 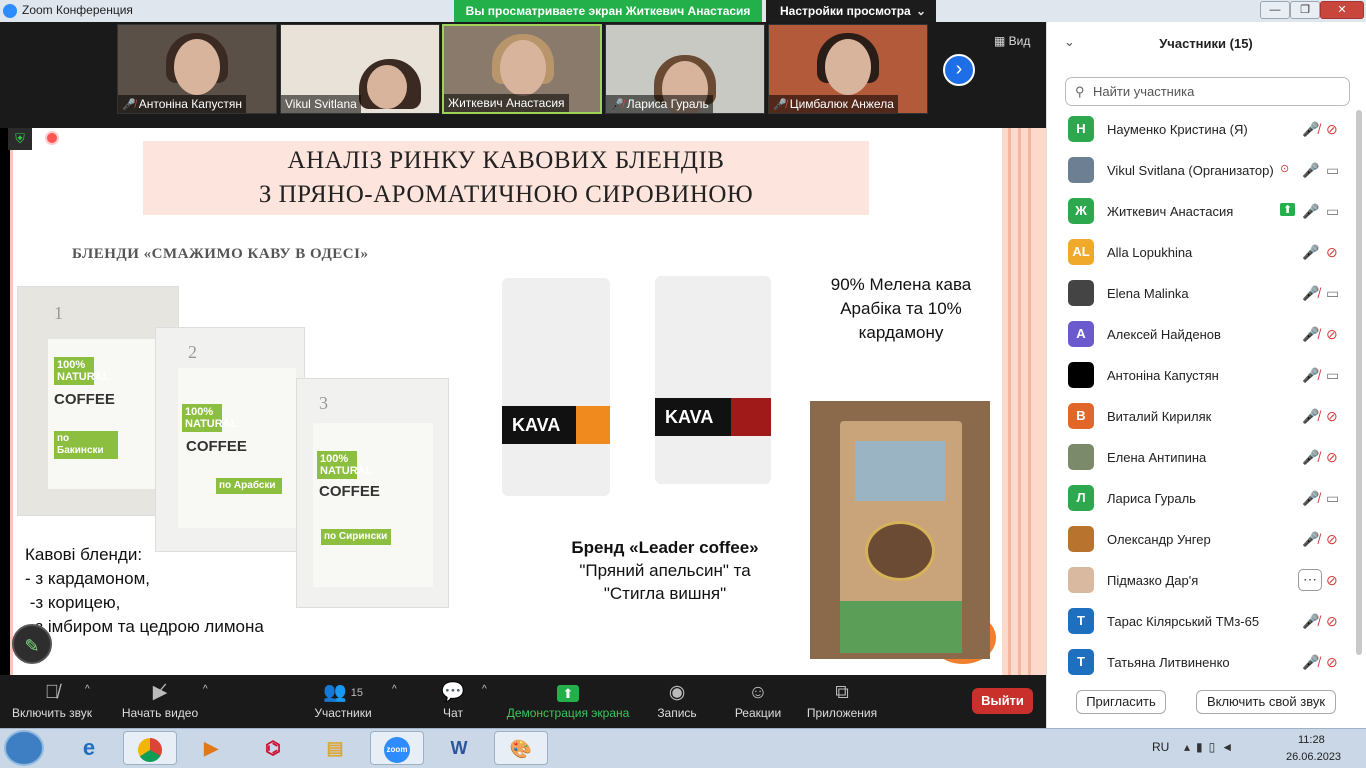 I want to click on participants-button: 👥 15 Участники, so click(x=343, y=700).